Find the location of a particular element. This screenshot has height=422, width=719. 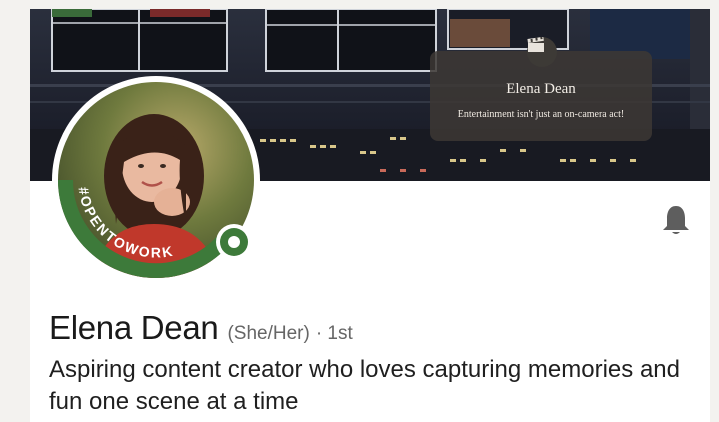

banner-overlay-name: Elena Dean is located at coordinates (541, 89).